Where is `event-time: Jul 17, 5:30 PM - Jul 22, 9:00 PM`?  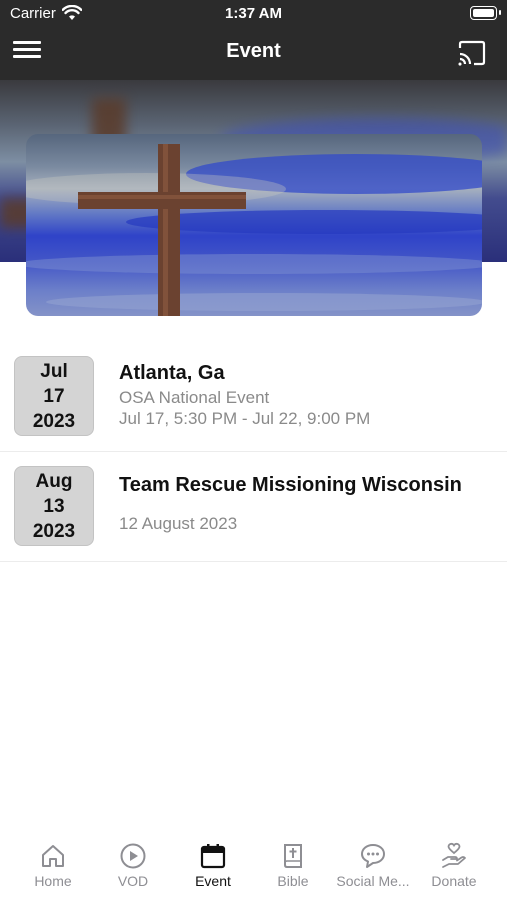 event-time: Jul 17, 5:30 PM - Jul 22, 9:00 PM is located at coordinates (245, 418).